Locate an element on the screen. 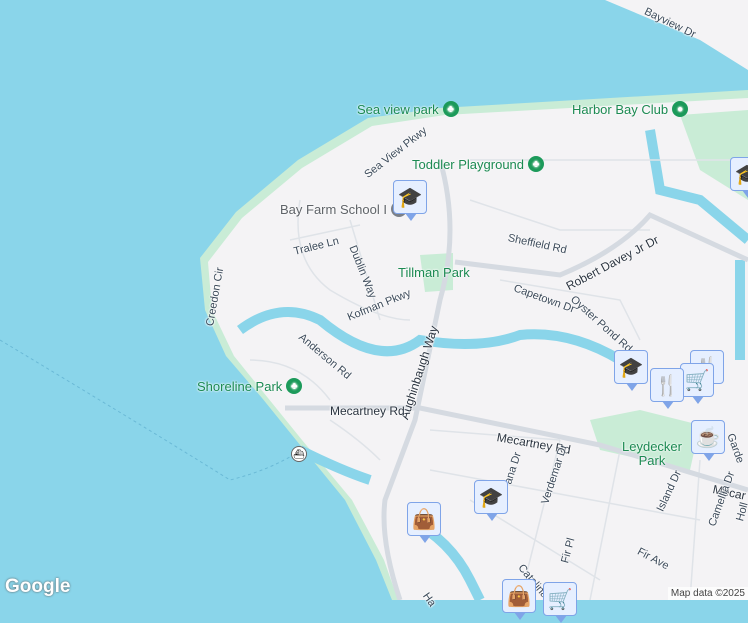 The image size is (748, 623). place-harbor-bay-club: Harbor Bay Club ● is located at coordinates (630, 109).